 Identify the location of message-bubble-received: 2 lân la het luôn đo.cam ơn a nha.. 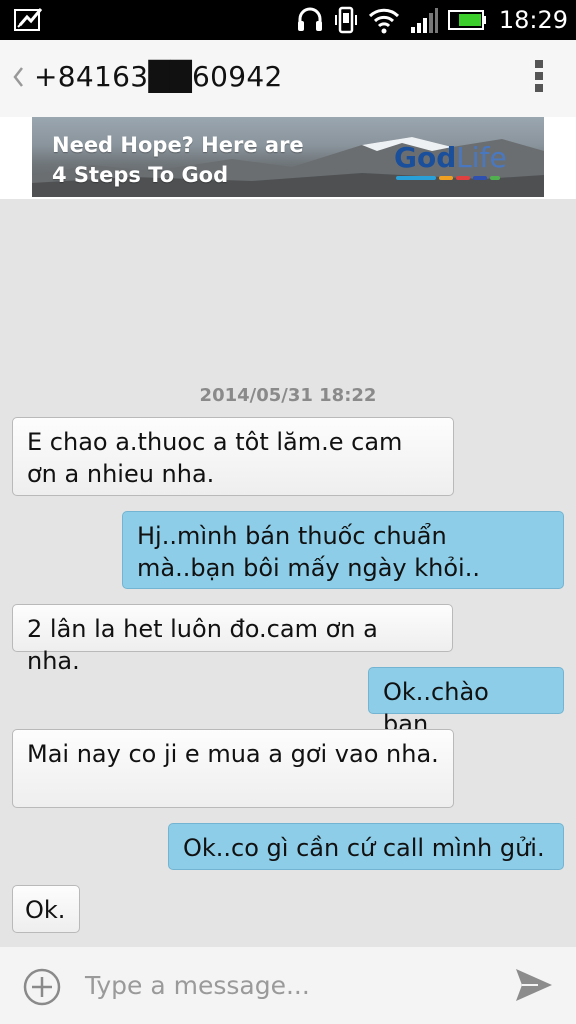
(232, 639).